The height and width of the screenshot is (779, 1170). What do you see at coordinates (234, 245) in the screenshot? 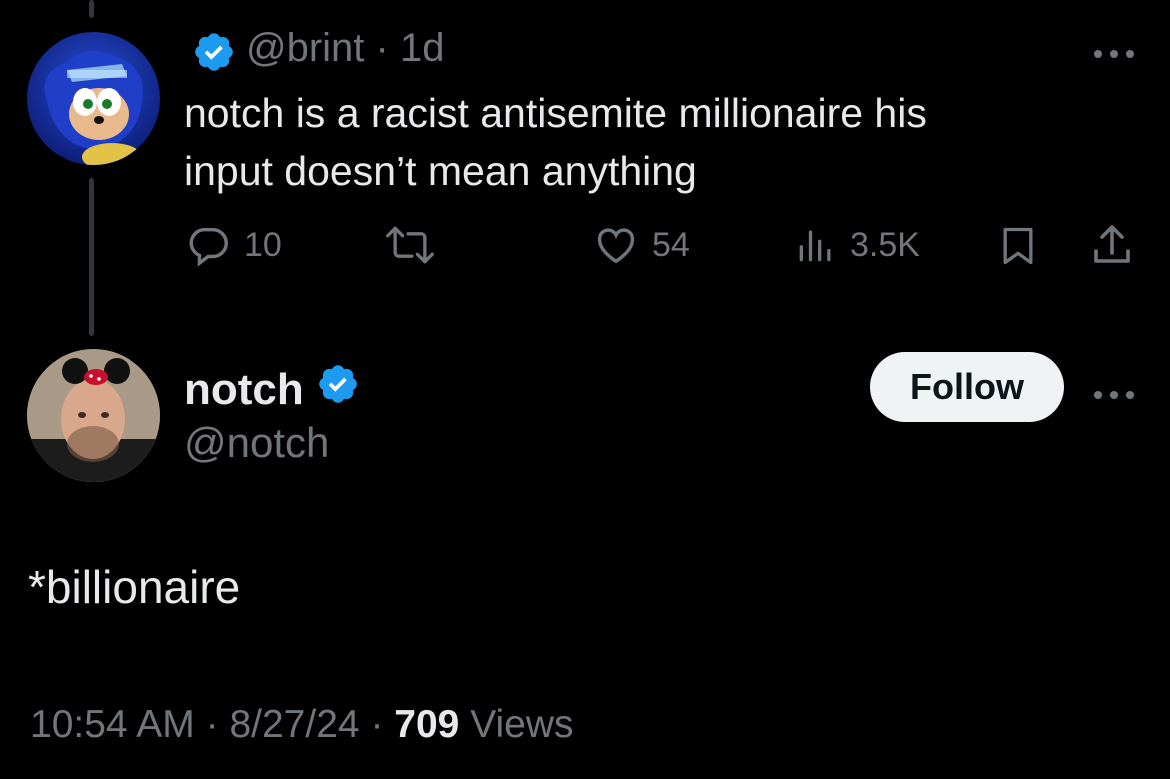
I see `reply-button: 10` at bounding box center [234, 245].